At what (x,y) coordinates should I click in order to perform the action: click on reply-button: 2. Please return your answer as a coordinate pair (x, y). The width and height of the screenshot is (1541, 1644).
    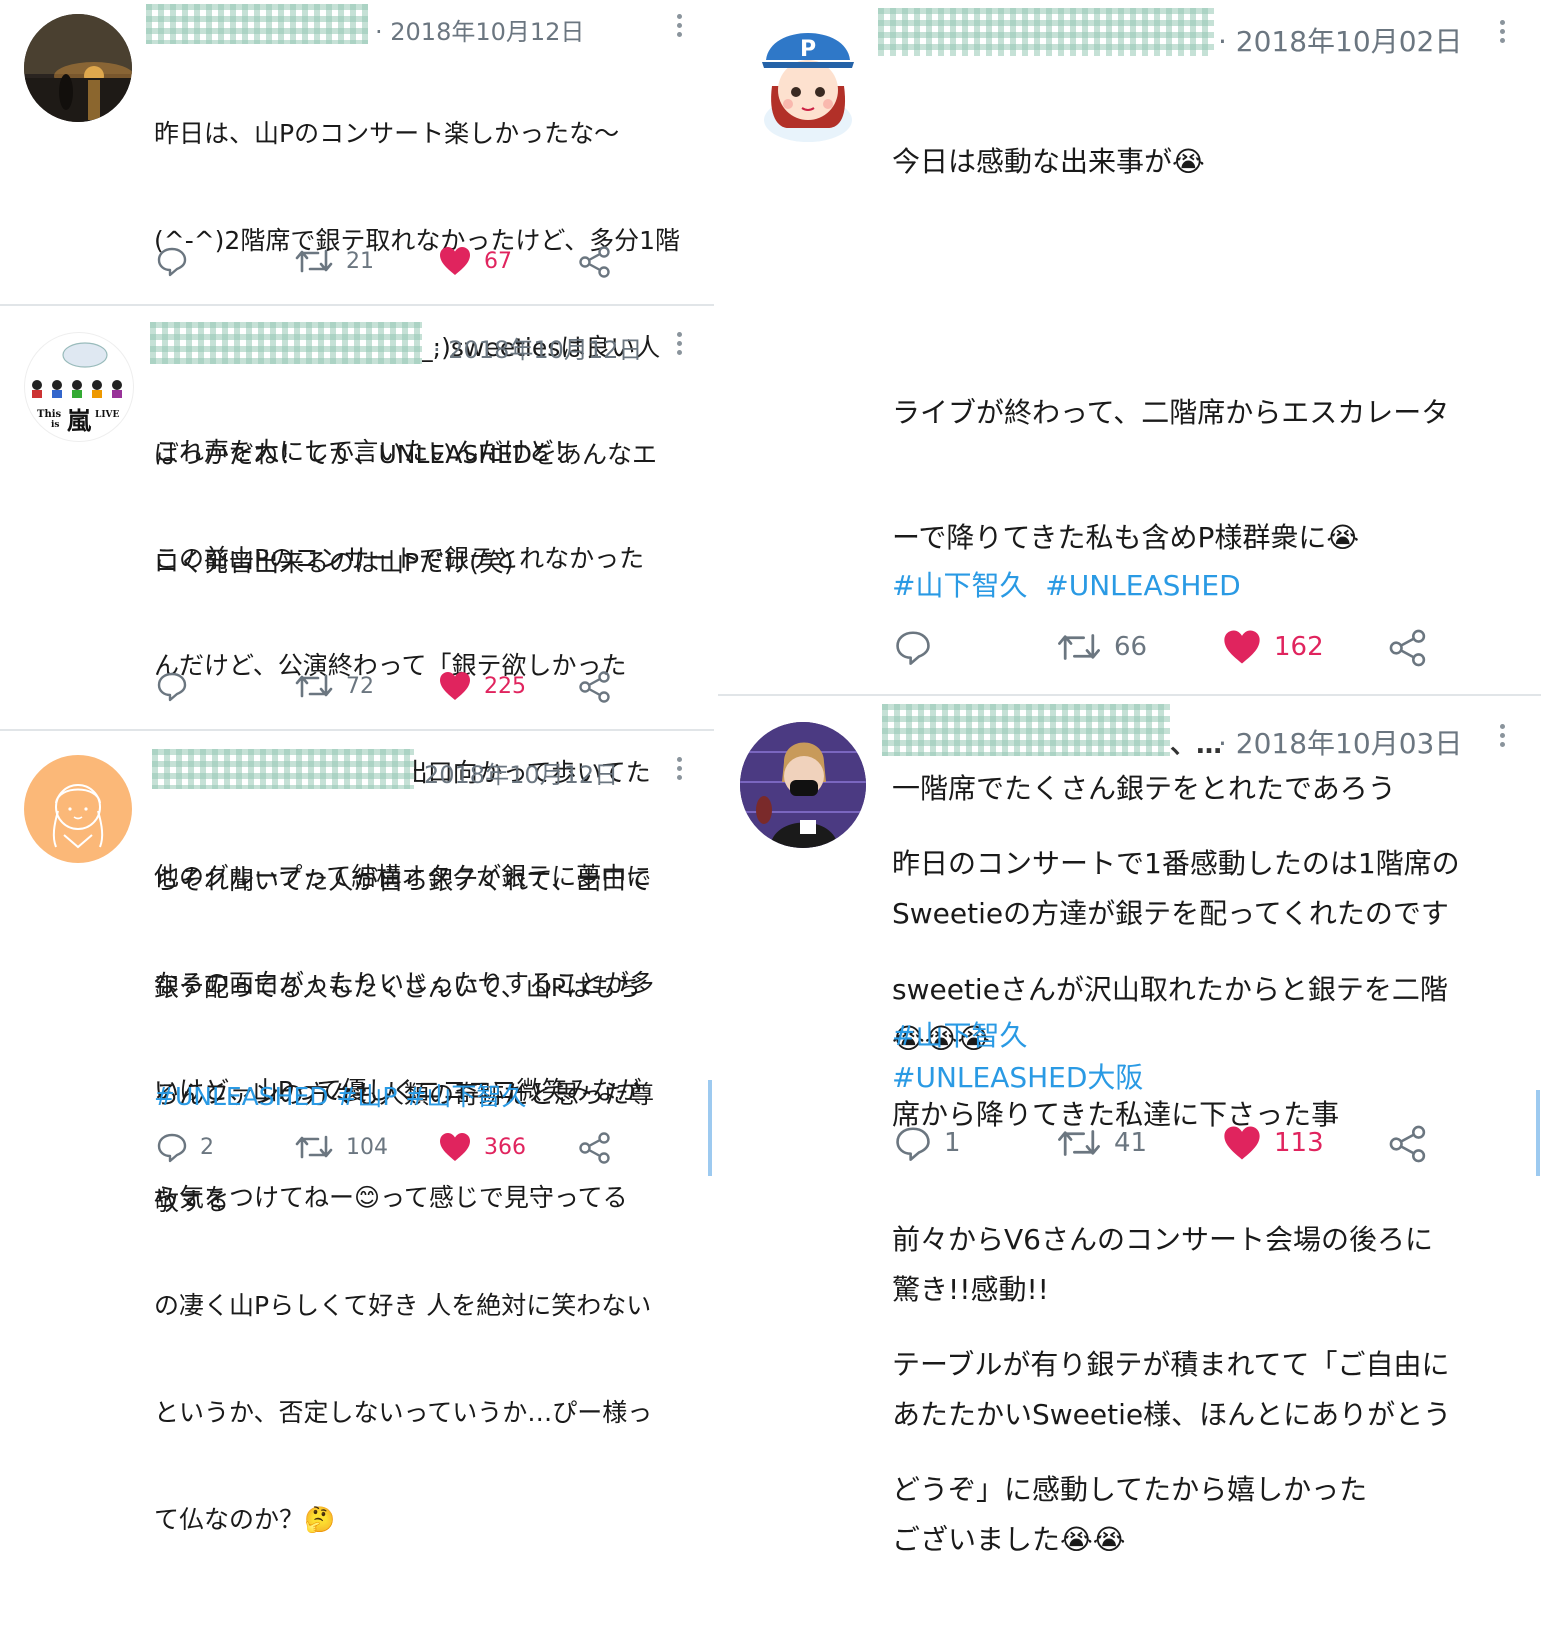
    Looking at the image, I should click on (185, 1147).